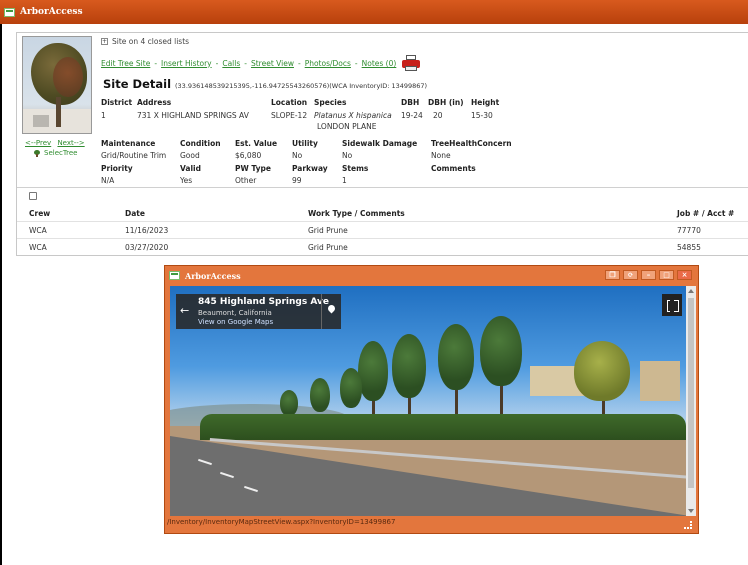 Image resolution: width=748 pixels, height=565 pixels. I want to click on app-title: ArborAccess, so click(51, 12).